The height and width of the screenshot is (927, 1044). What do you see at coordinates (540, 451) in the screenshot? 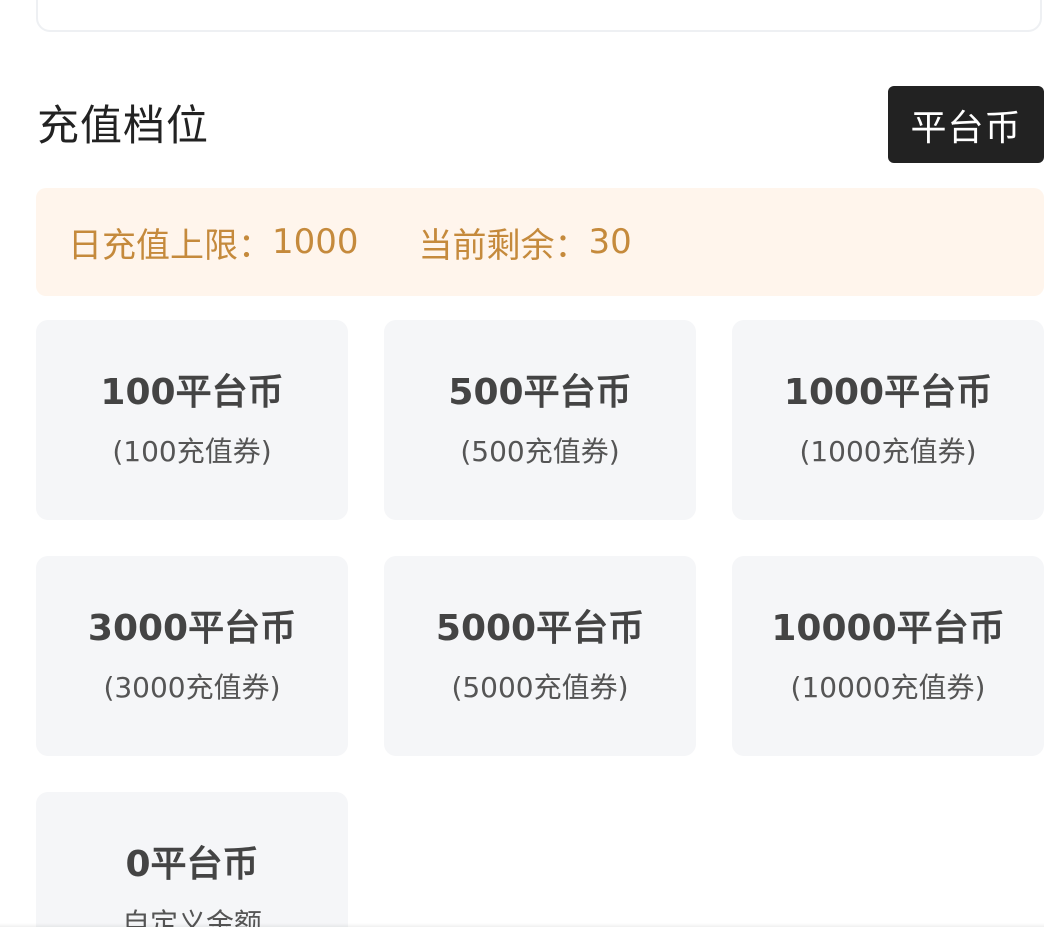
I see `tier-voucher: (500充值券)` at bounding box center [540, 451].